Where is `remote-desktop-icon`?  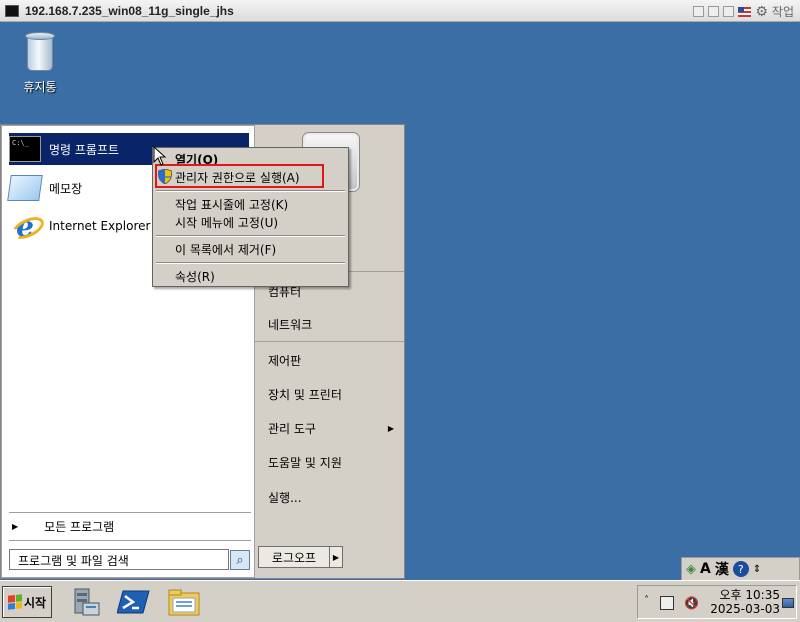
remote-desktop-icon is located at coordinates (12, 10).